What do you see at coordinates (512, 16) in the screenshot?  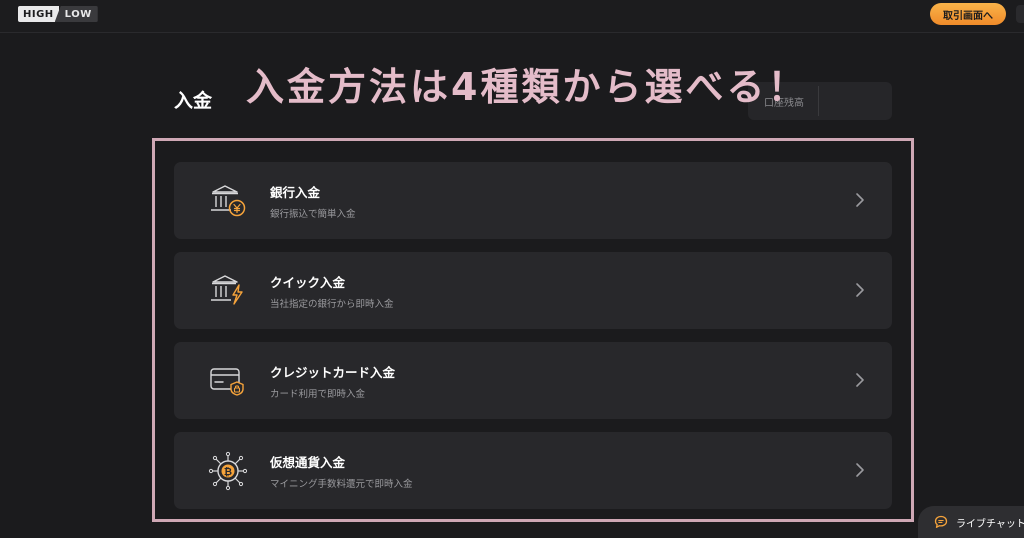 I see `top-header: HIGH LOW 取引画面へ` at bounding box center [512, 16].